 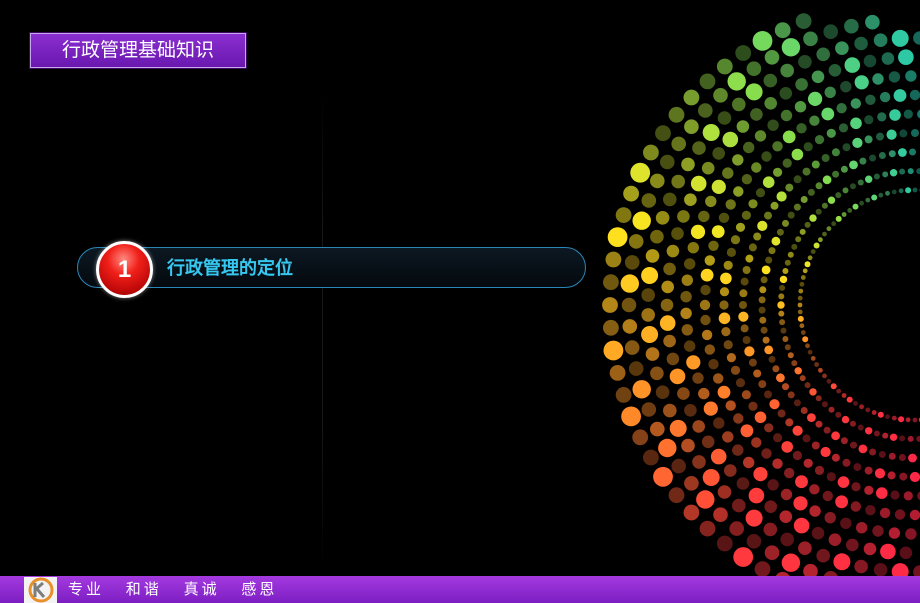 What do you see at coordinates (230, 269) in the screenshot?
I see `section-item-label: 行政管理的定位` at bounding box center [230, 269].